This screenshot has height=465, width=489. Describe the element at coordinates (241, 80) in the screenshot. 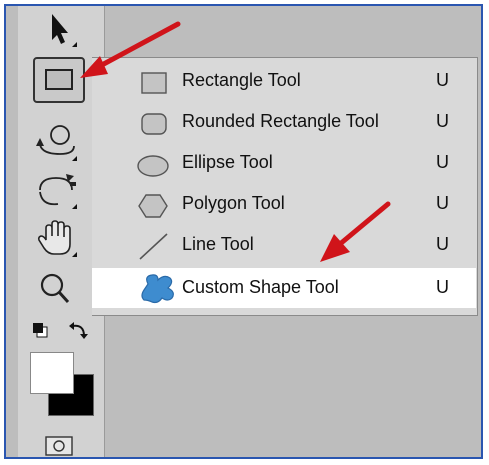

I see `menu-item-label: Rectangle Tool` at that location.